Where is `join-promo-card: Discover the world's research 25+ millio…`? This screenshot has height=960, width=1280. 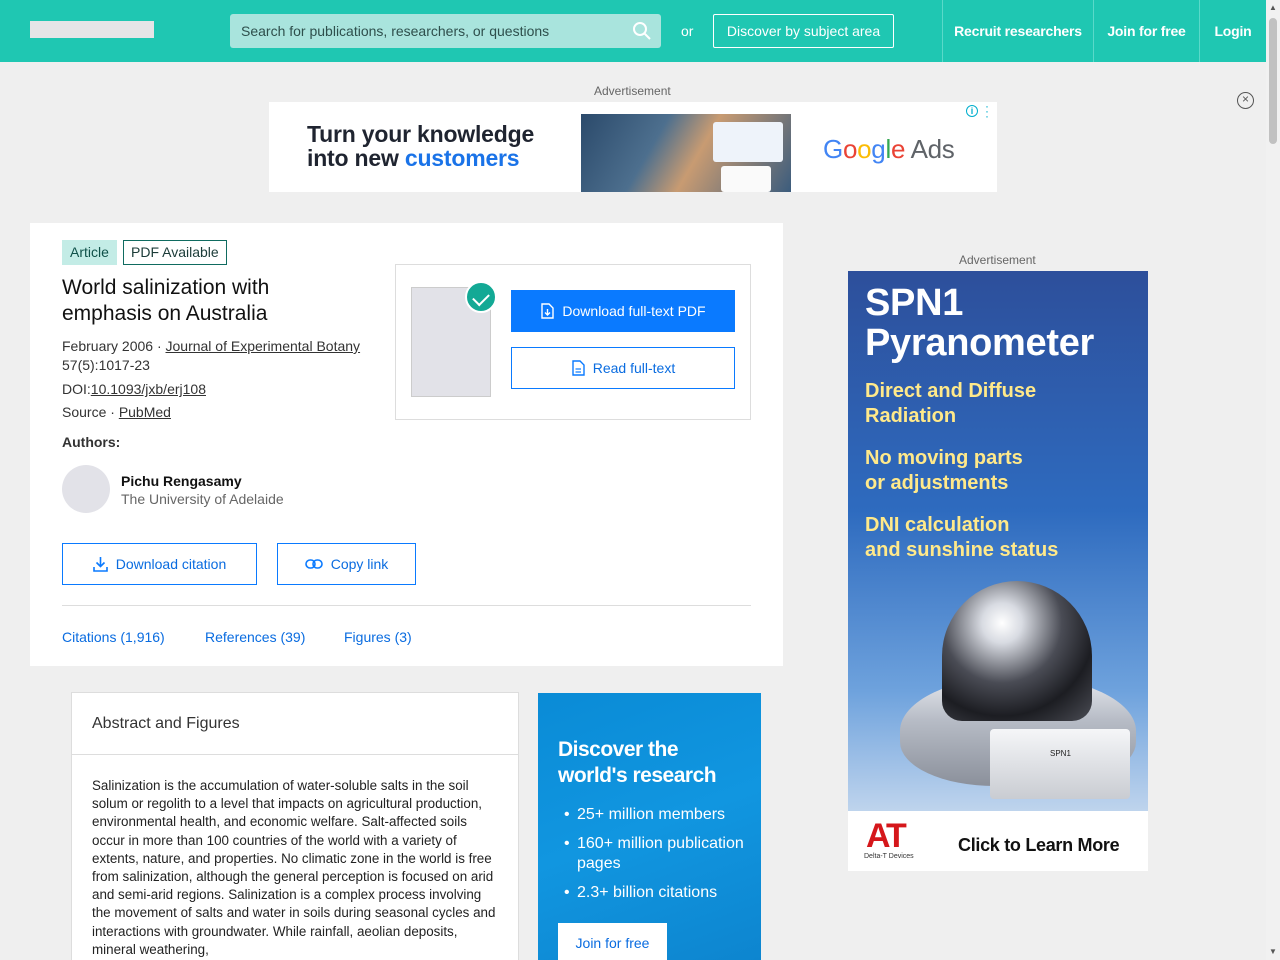 join-promo-card: Discover the world's research 25+ millio… is located at coordinates (649, 826).